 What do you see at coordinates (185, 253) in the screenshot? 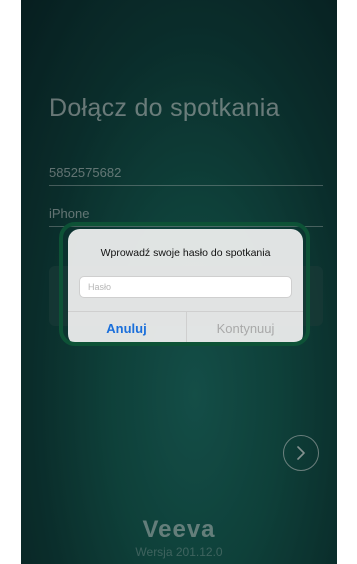
I see `dialog-title: Wprowadź swoje hasło do spotkania` at bounding box center [185, 253].